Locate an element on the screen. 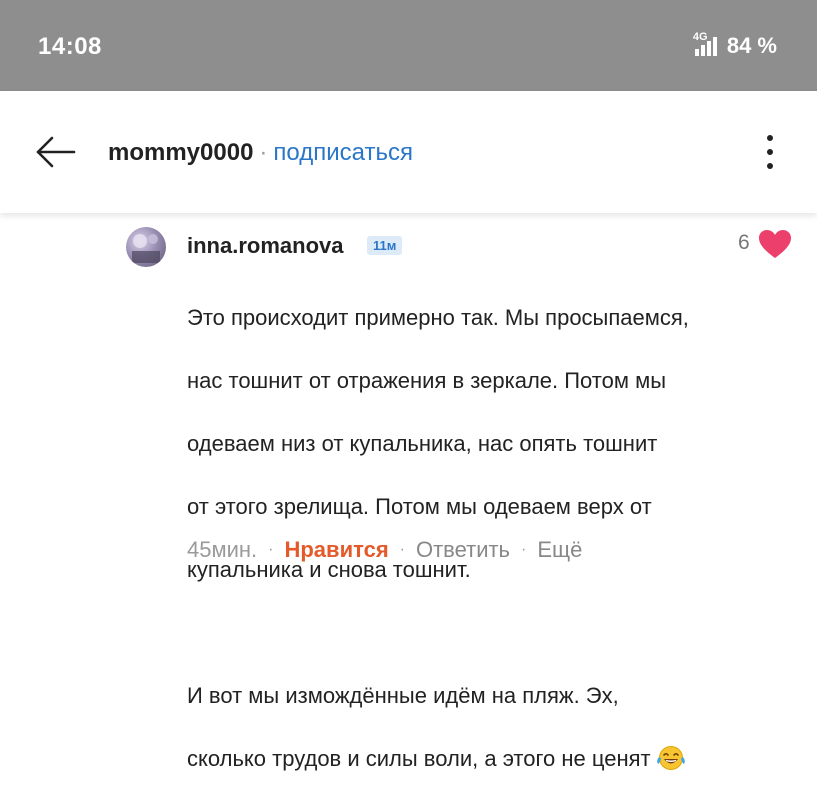 The image size is (817, 806). signal-icon: 4G is located at coordinates (707, 45).